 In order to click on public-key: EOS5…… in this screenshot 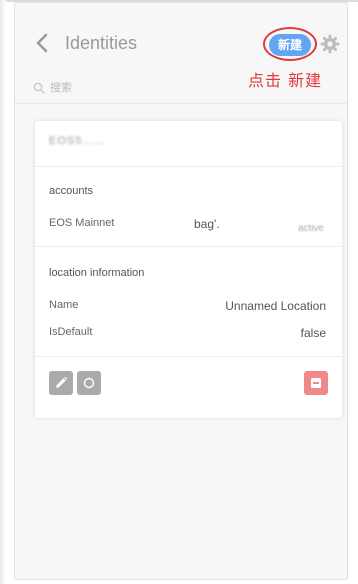, I will do `click(78, 141)`.